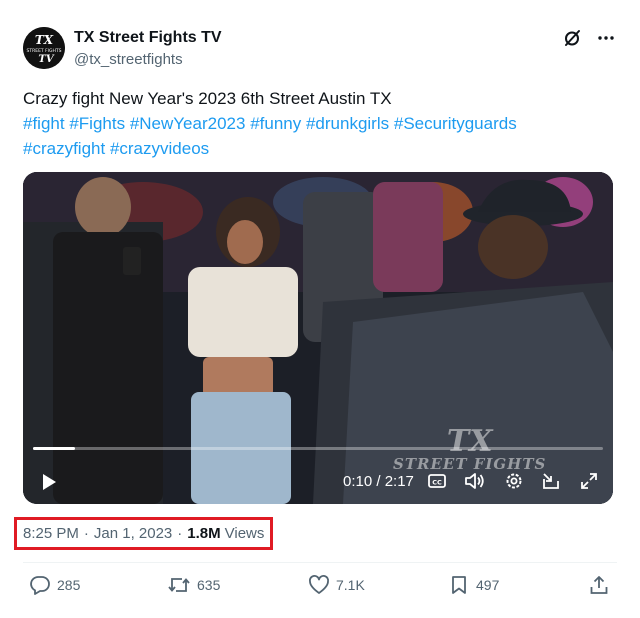  What do you see at coordinates (209, 585) in the screenshot?
I see `repost-count: 635` at bounding box center [209, 585].